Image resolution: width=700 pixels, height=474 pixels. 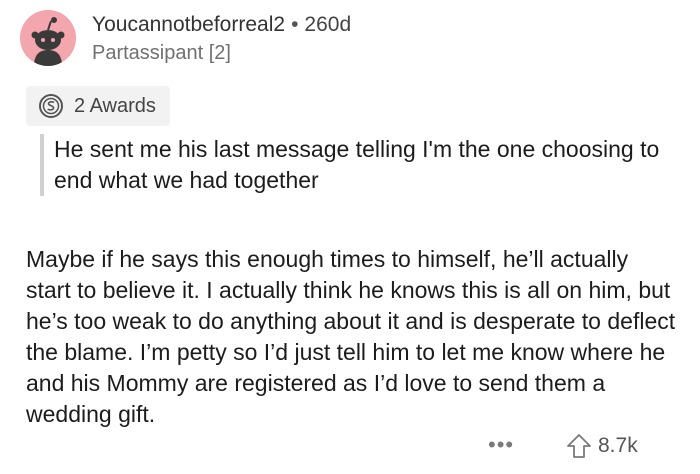 I want to click on silver-award-icon, so click(x=51, y=106).